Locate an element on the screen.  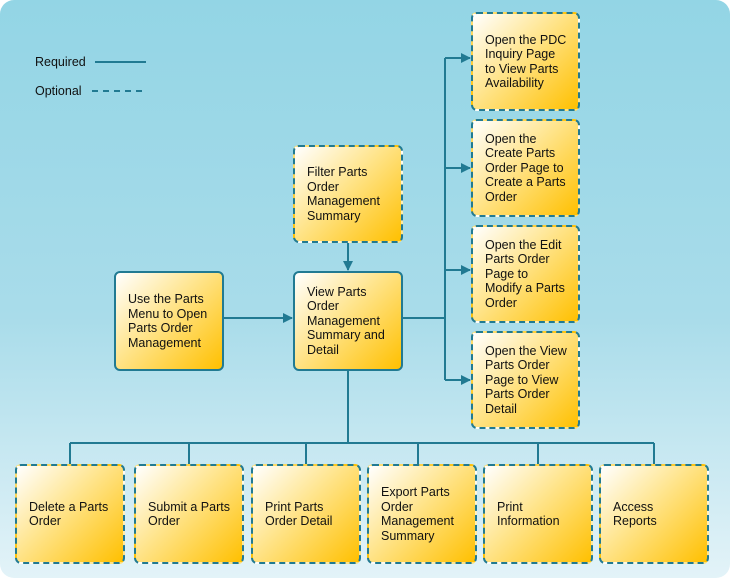
node-label: Delete a Parts Order is located at coordinates (69, 514).